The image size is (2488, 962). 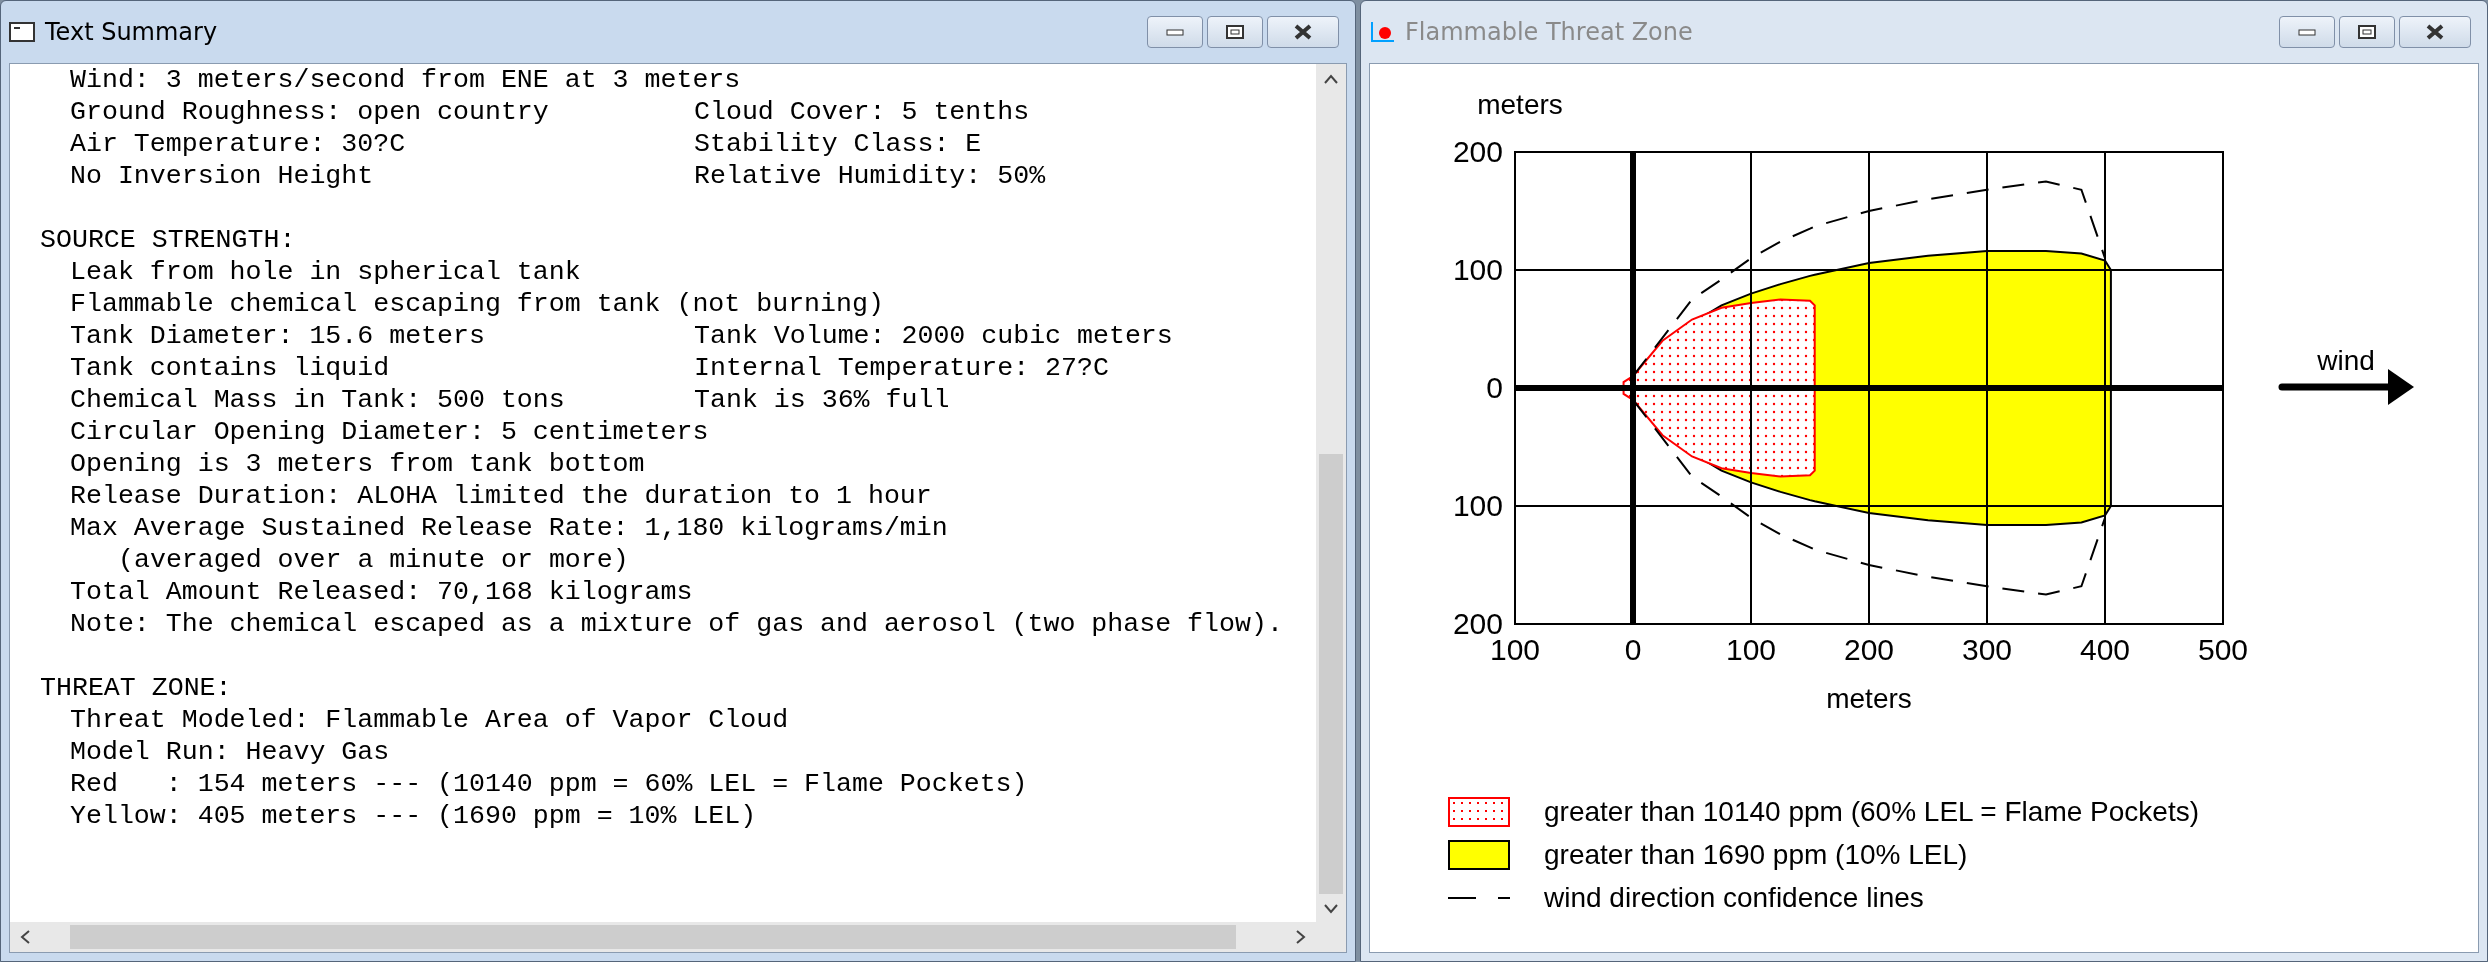 What do you see at coordinates (357, 464) in the screenshot?
I see `summary-line: Opening is 3 meters from tank bottom` at bounding box center [357, 464].